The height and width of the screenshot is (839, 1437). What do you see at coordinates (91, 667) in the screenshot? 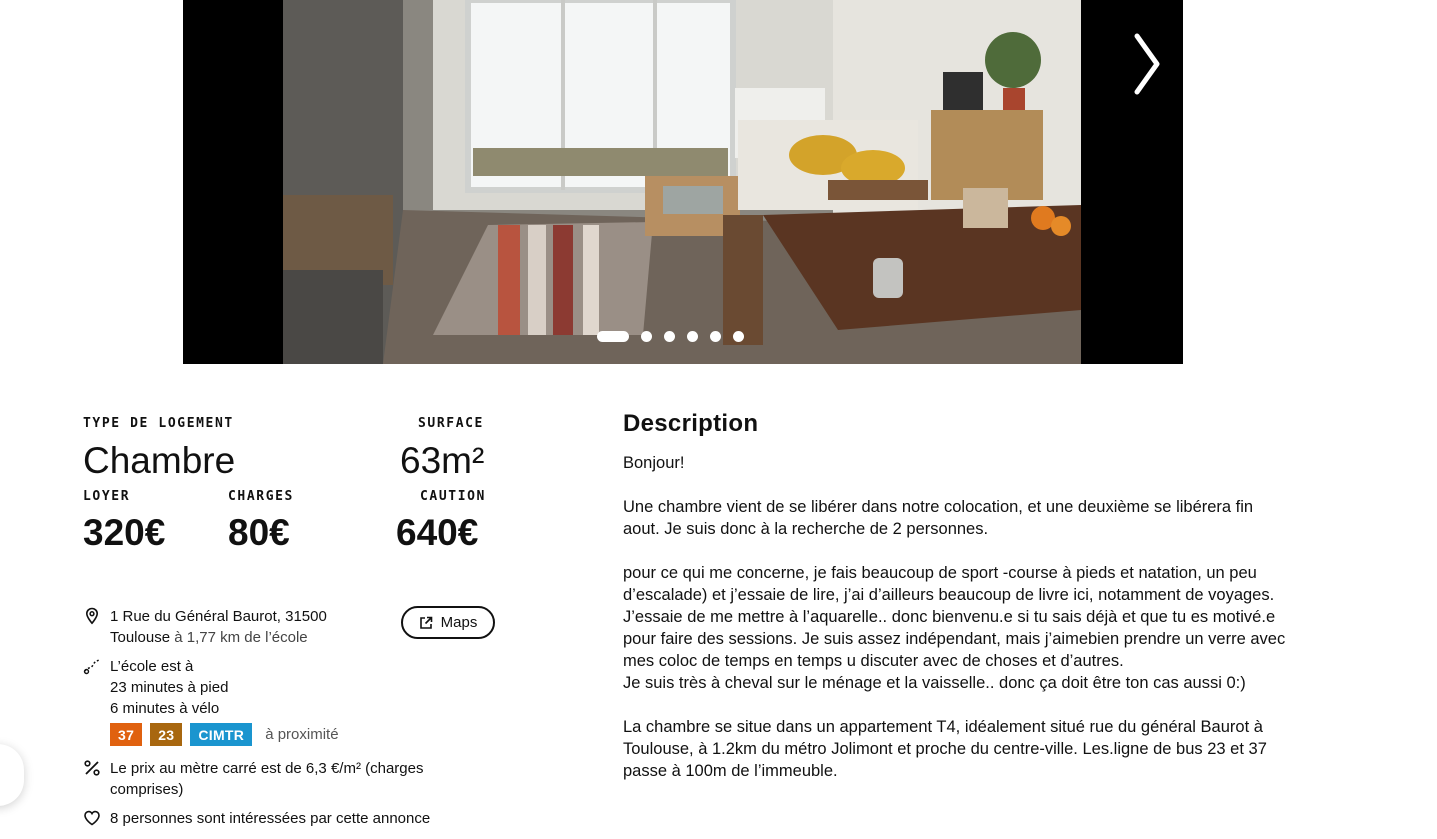
I see `walk-route-icon` at bounding box center [91, 667].